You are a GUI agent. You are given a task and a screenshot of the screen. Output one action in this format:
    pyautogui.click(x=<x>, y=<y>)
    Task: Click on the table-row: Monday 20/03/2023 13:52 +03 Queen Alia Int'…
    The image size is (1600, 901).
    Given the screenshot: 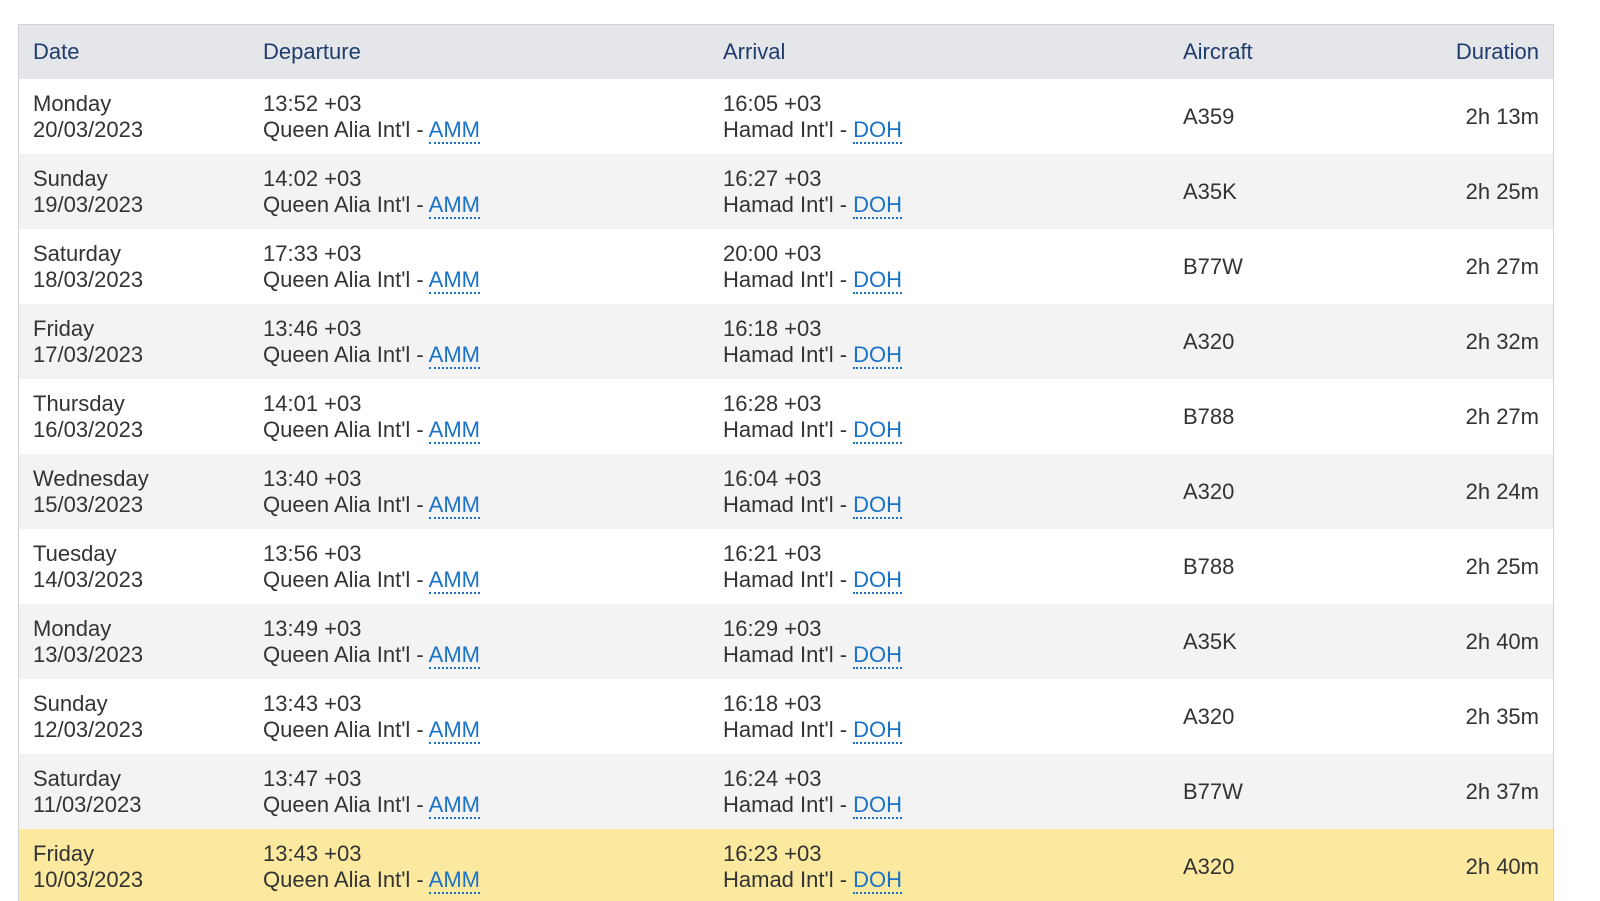 What is the action you would take?
    pyautogui.click(x=786, y=116)
    